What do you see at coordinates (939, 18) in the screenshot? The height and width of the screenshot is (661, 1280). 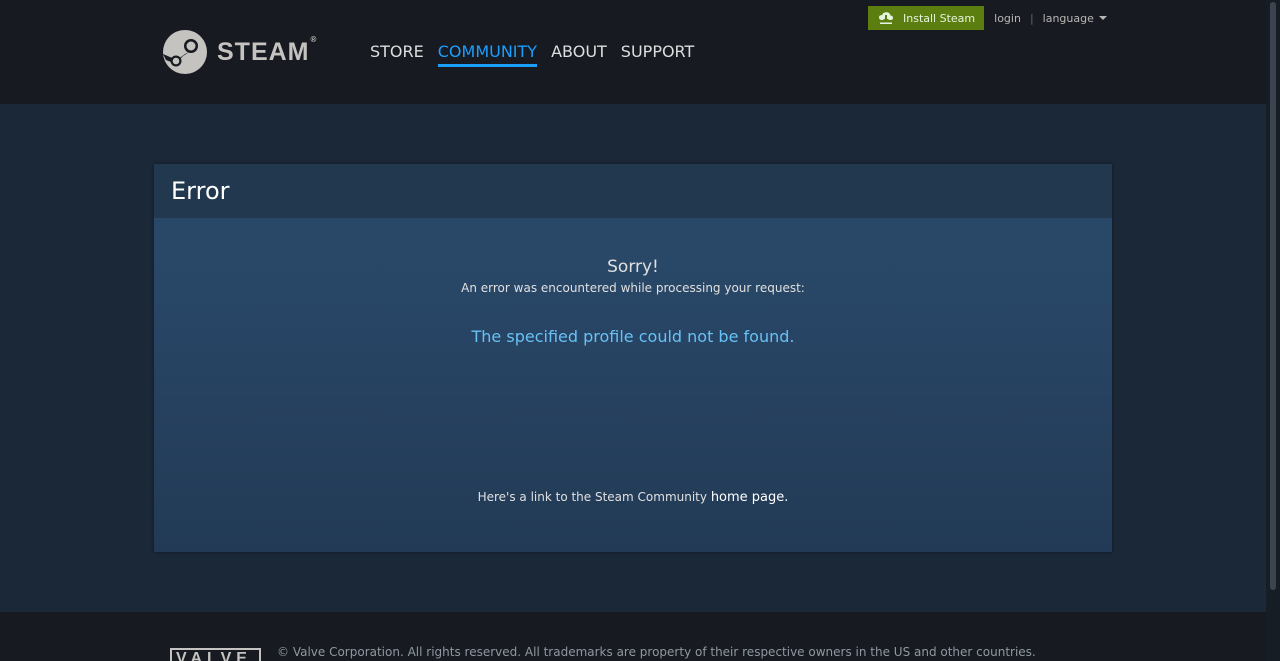 I see `install-steam-label: Install Steam` at bounding box center [939, 18].